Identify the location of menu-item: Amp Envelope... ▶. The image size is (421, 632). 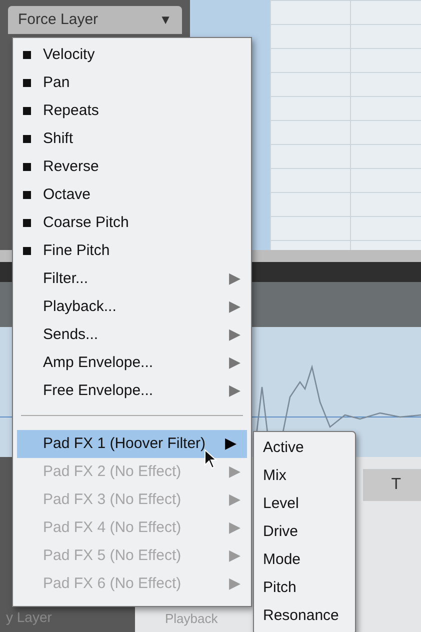
(132, 363).